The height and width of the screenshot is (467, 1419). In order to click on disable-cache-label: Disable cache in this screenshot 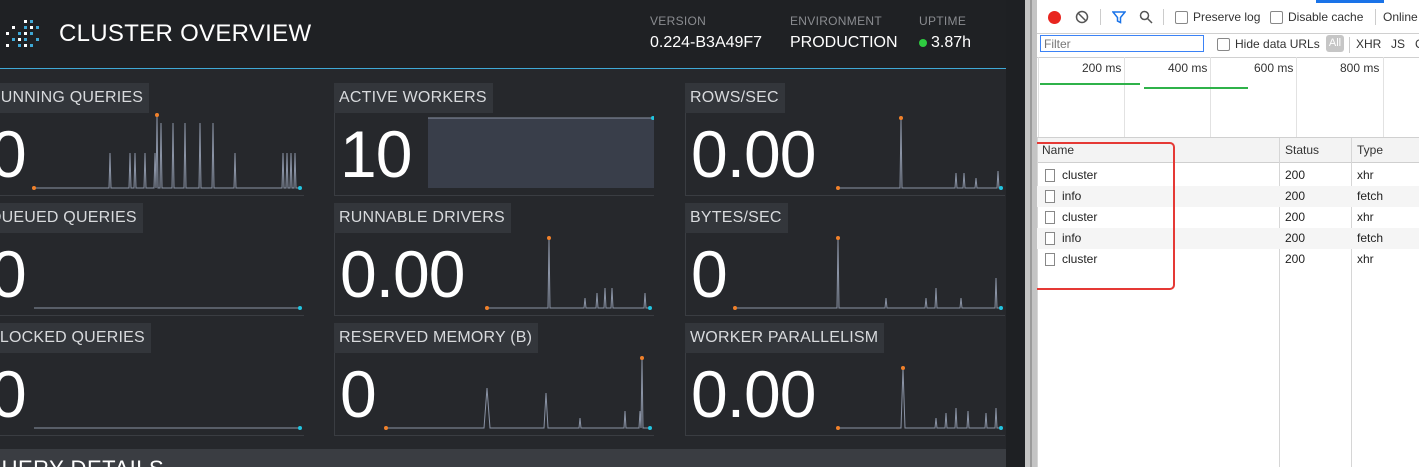, I will do `click(1326, 17)`.